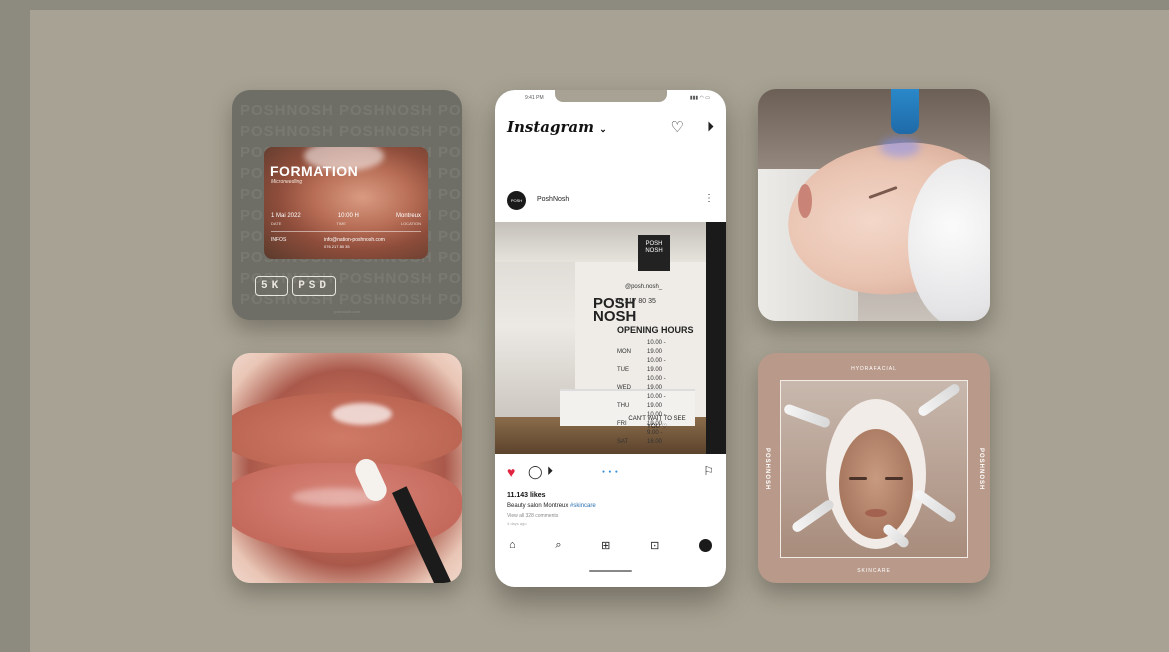 The width and height of the screenshot is (1169, 652). I want to click on send-icon: ⏵, so click(710, 126).